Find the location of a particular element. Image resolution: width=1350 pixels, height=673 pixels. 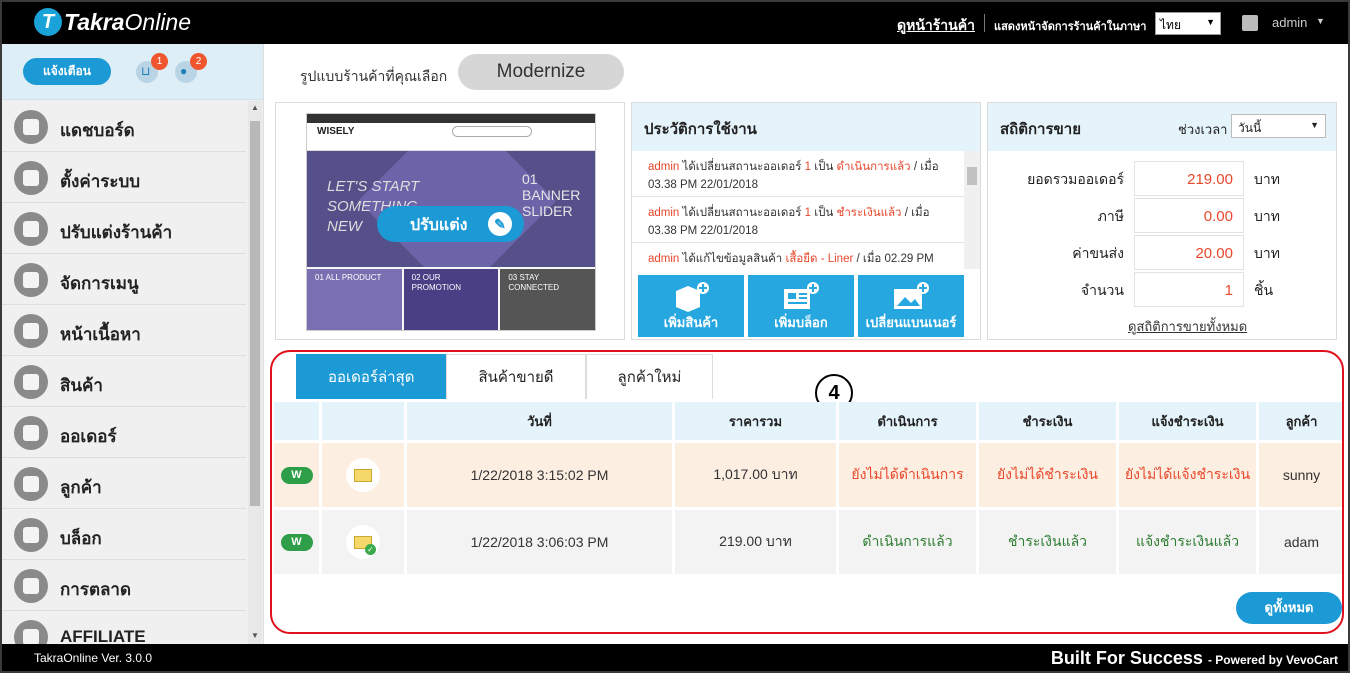

sidebar-item-products: สินค้า is located at coordinates (124, 381).